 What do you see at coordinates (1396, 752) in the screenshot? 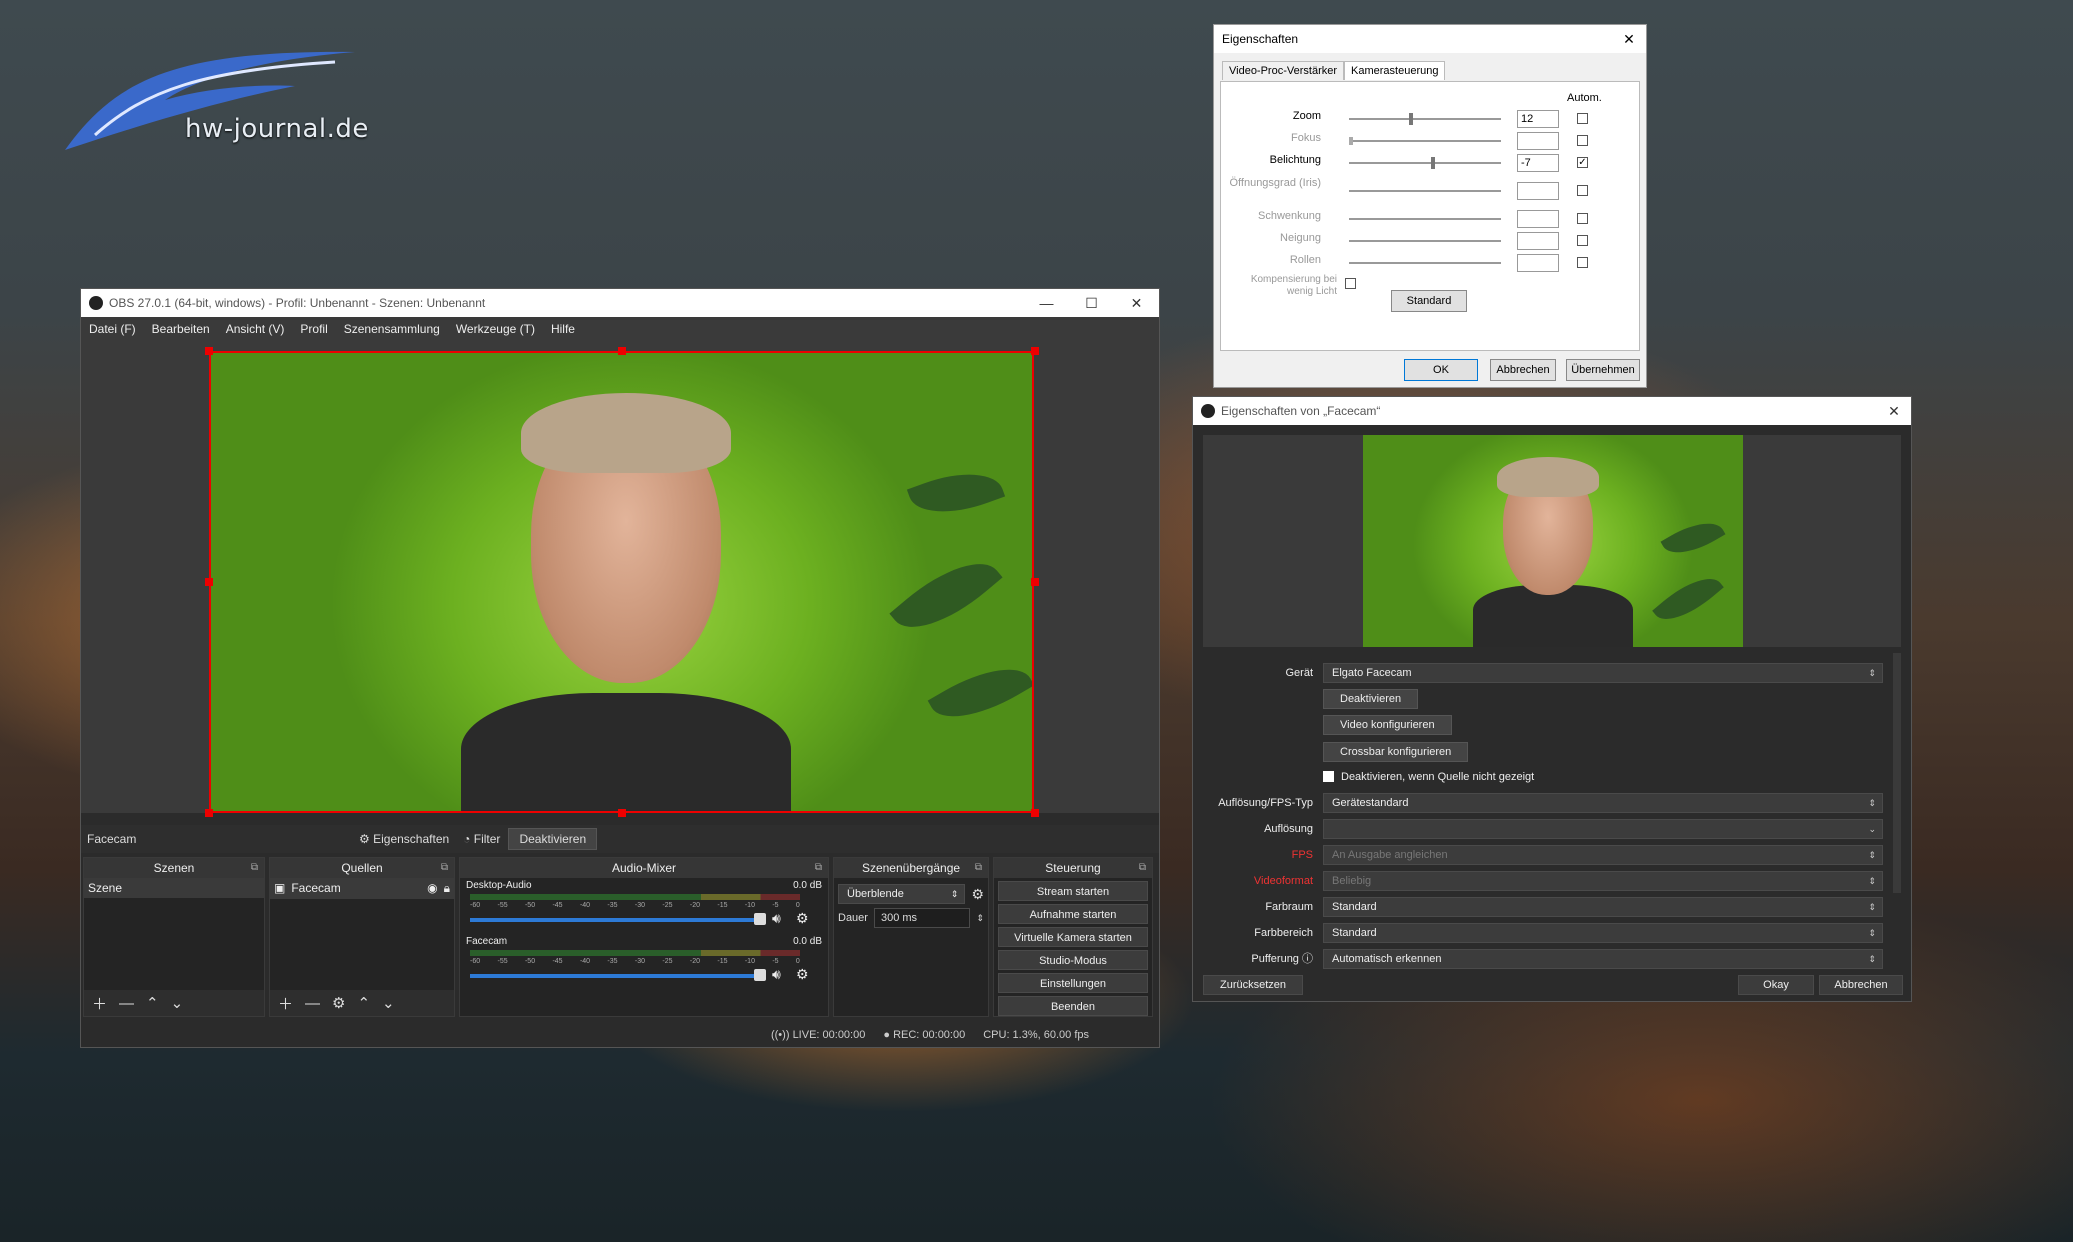
I see `configure-crossbar-button: Crossbar konfigurieren` at bounding box center [1396, 752].